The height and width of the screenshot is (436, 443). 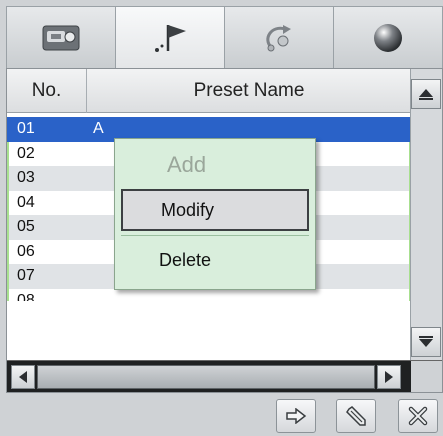 What do you see at coordinates (224, 415) in the screenshot?
I see `bottom-toolbar` at bounding box center [224, 415].